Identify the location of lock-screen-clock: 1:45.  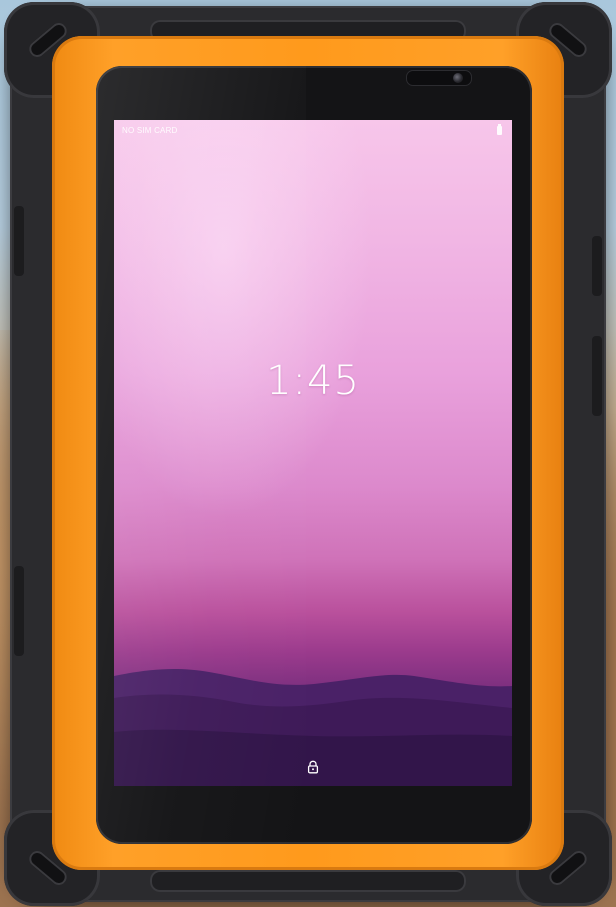
(313, 381).